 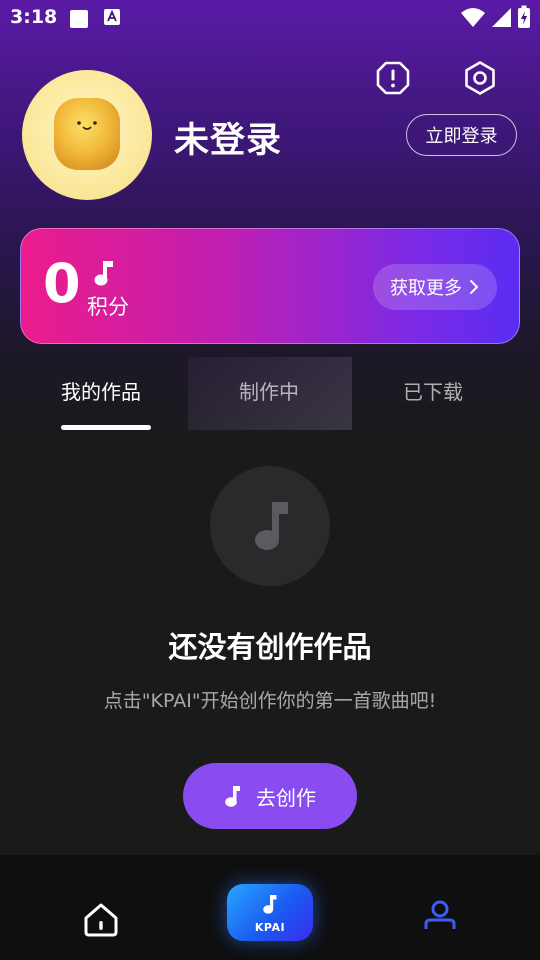 What do you see at coordinates (474, 287) in the screenshot?
I see `chevron-right-icon` at bounding box center [474, 287].